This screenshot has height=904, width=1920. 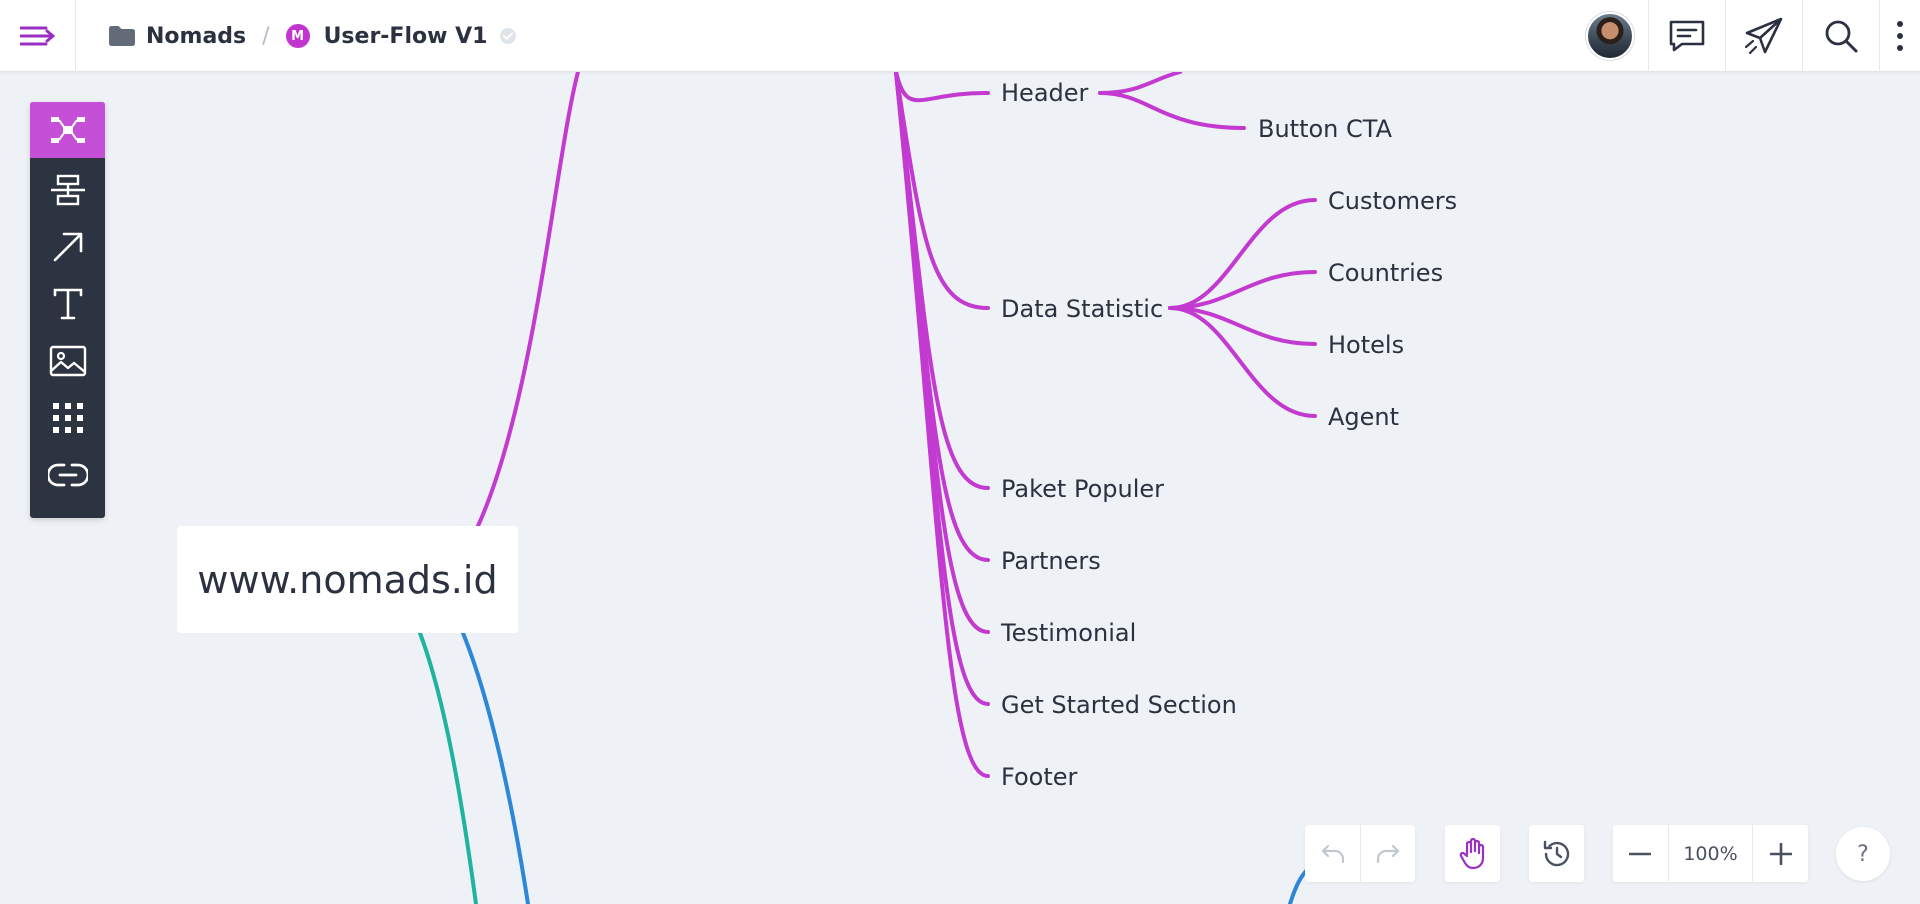 I want to click on grid-dots-icon, so click(x=67, y=417).